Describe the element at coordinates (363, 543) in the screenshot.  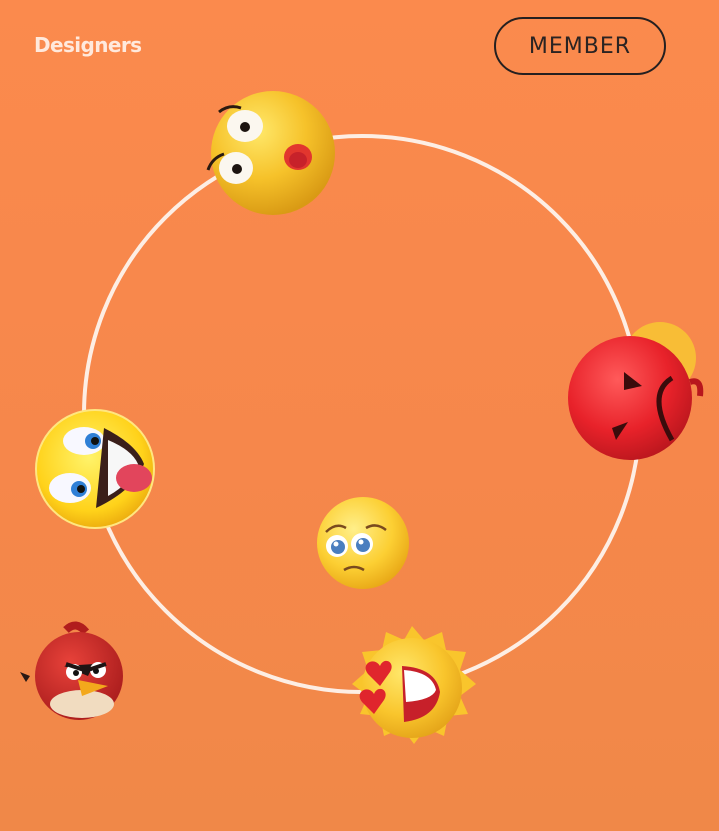
I see `pleading-emoji-icon` at that location.